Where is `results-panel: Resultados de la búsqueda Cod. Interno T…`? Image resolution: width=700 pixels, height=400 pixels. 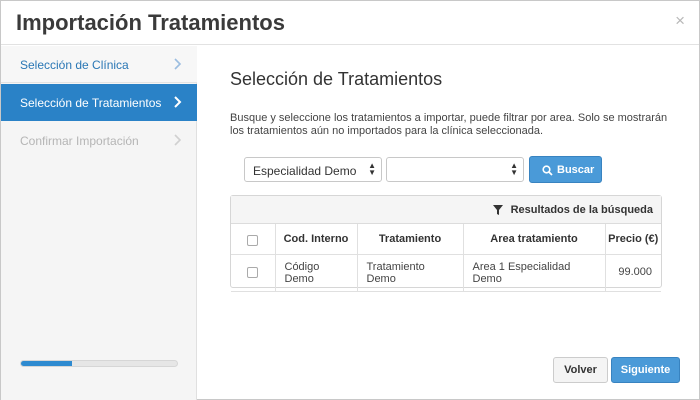 results-panel: Resultados de la búsqueda Cod. Interno T… is located at coordinates (446, 243).